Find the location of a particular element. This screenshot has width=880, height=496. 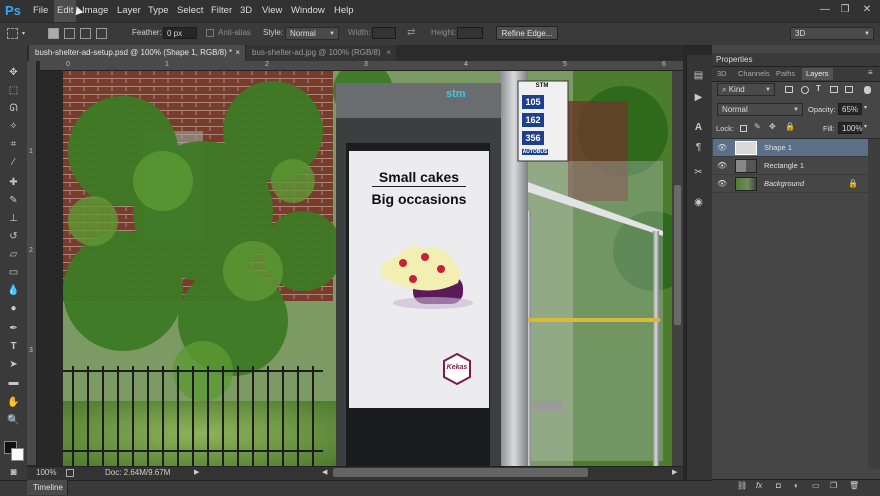

height-input is located at coordinates (470, 33).